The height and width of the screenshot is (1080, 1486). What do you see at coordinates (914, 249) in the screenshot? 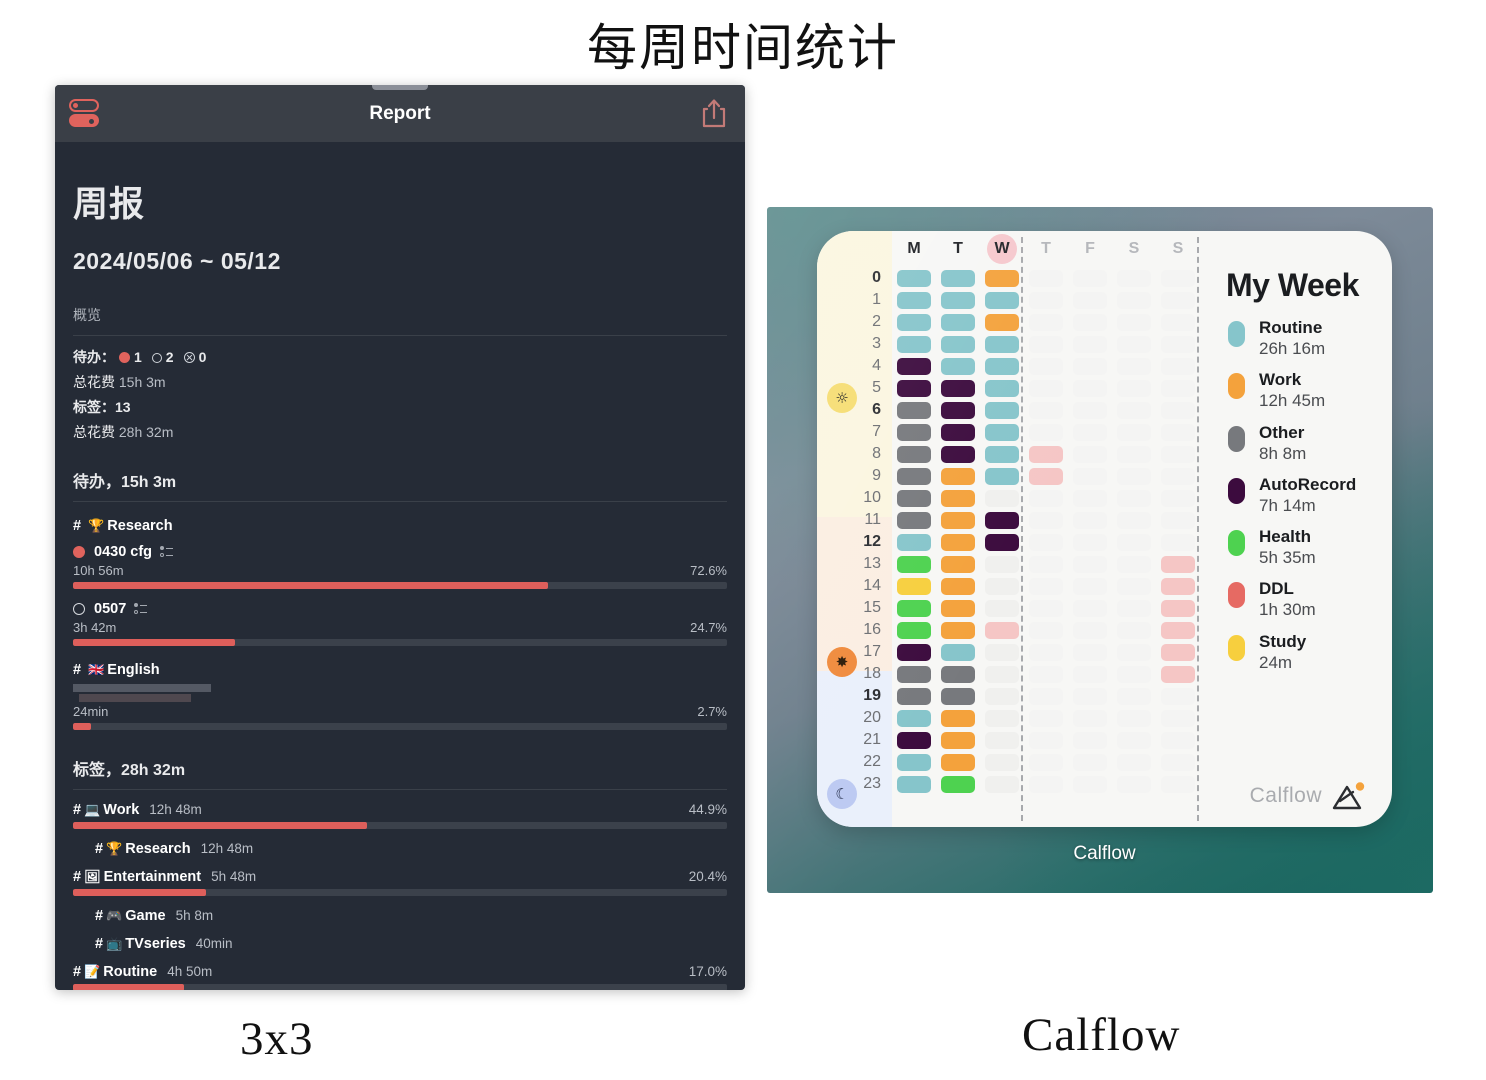
I see `day-header-0: M` at bounding box center [914, 249].